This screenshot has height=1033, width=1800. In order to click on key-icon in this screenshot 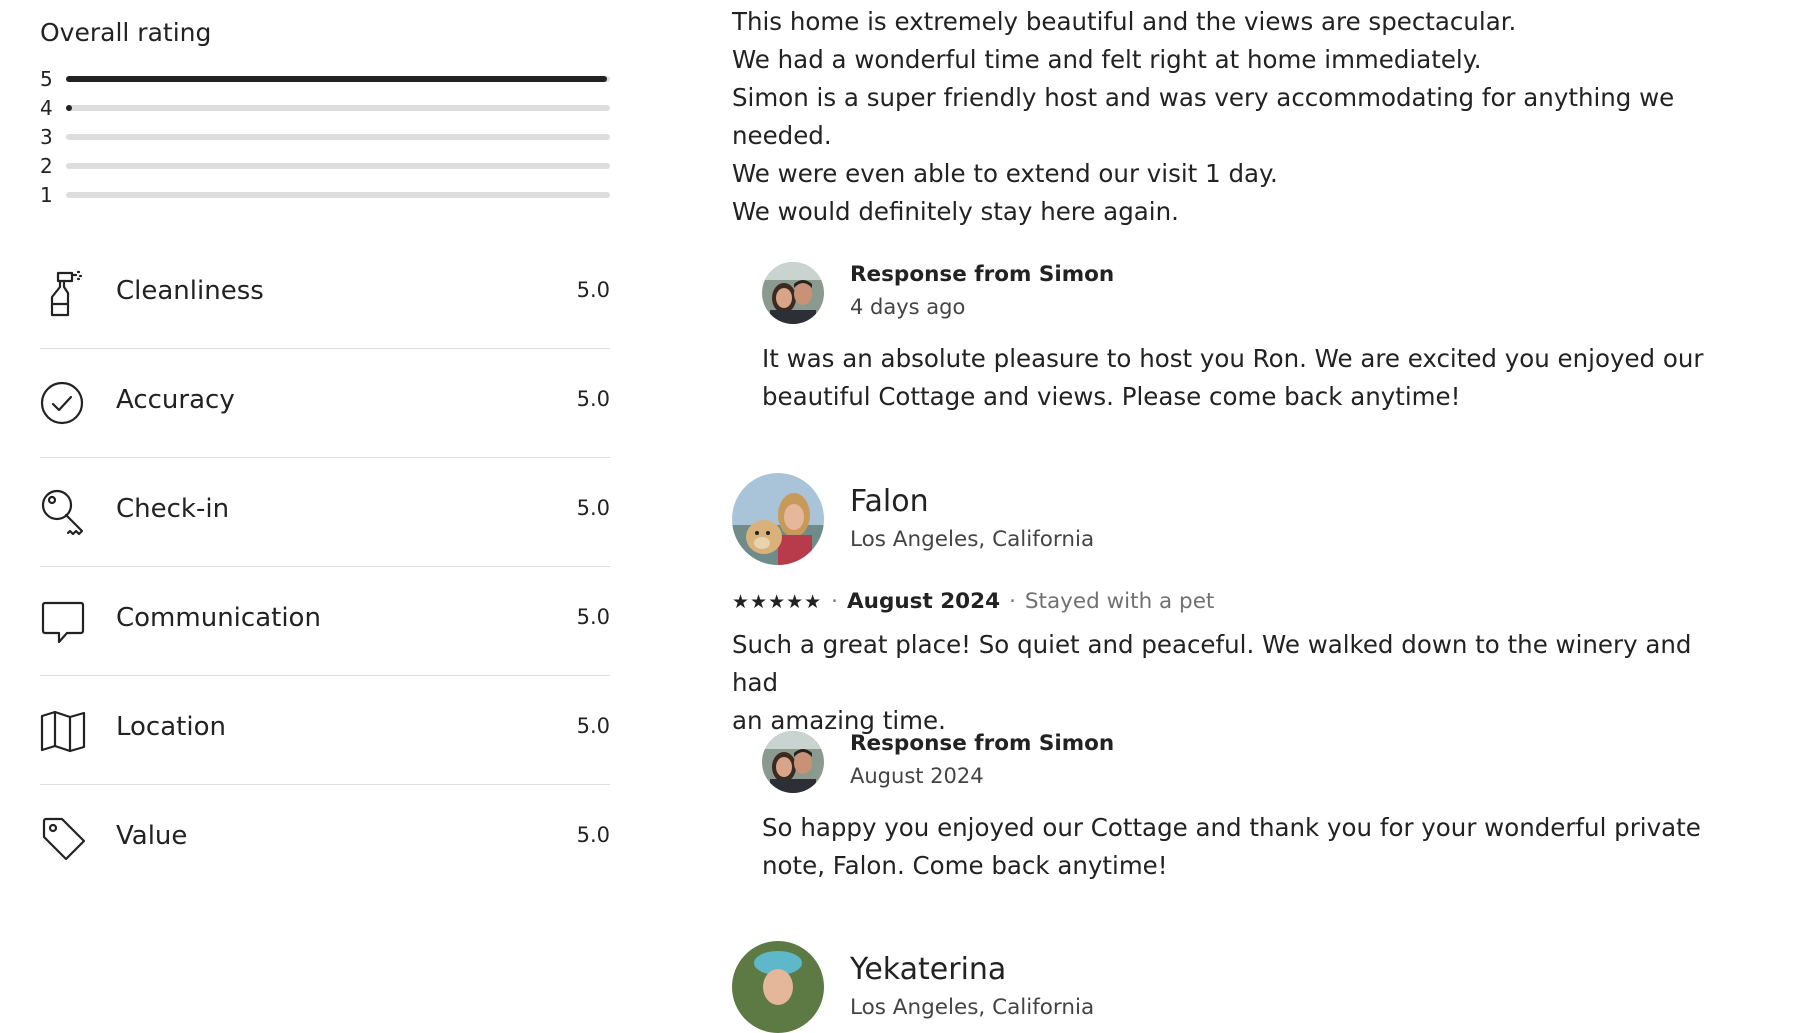, I will do `click(63, 512)`.